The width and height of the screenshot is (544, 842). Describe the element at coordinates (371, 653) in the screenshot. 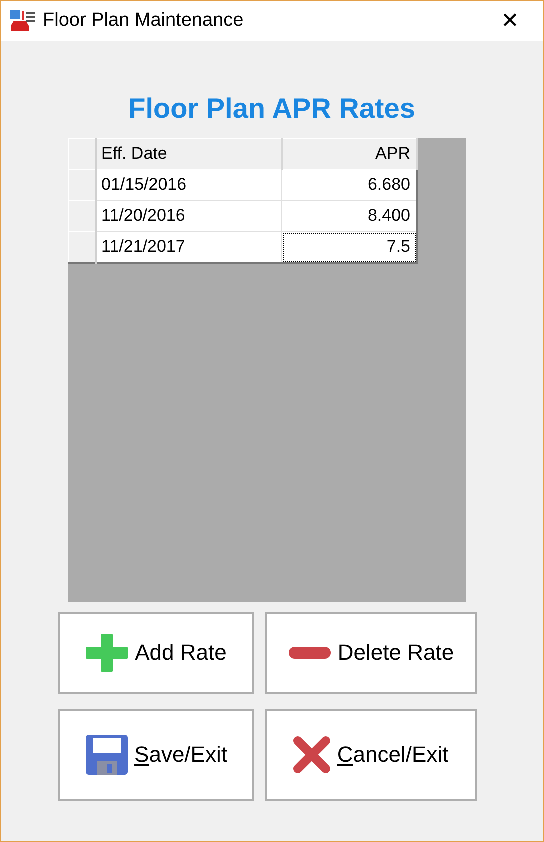

I see `delete-button: Delete Rate` at that location.